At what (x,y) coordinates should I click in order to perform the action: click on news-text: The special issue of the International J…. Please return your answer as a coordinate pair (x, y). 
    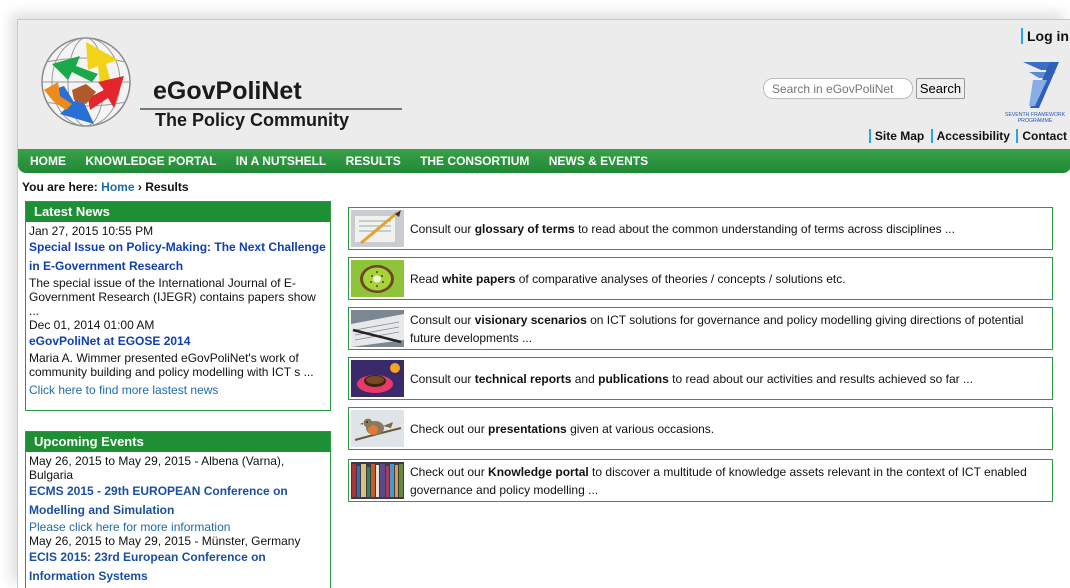
    Looking at the image, I should click on (172, 297).